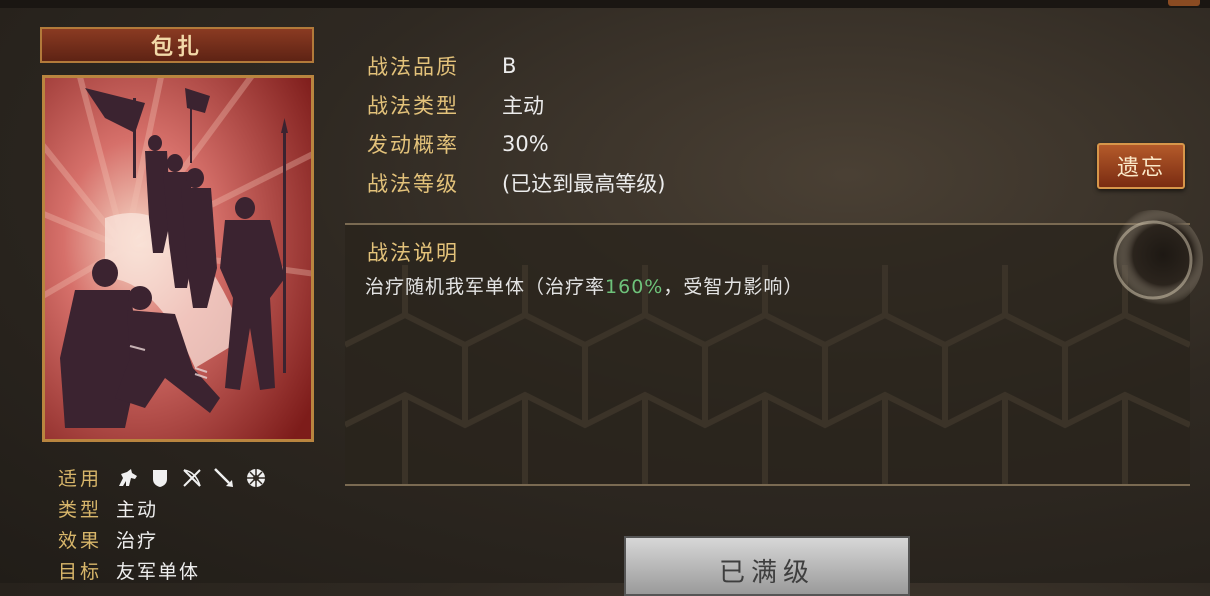 The image size is (1210, 596). Describe the element at coordinates (584, 183) in the screenshot. I see `level-value: (已达到最高等级)` at that location.